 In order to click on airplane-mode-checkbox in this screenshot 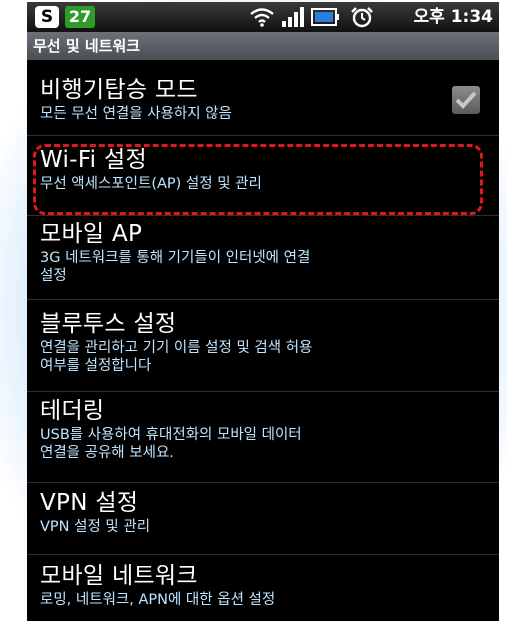, I will do `click(466, 100)`.